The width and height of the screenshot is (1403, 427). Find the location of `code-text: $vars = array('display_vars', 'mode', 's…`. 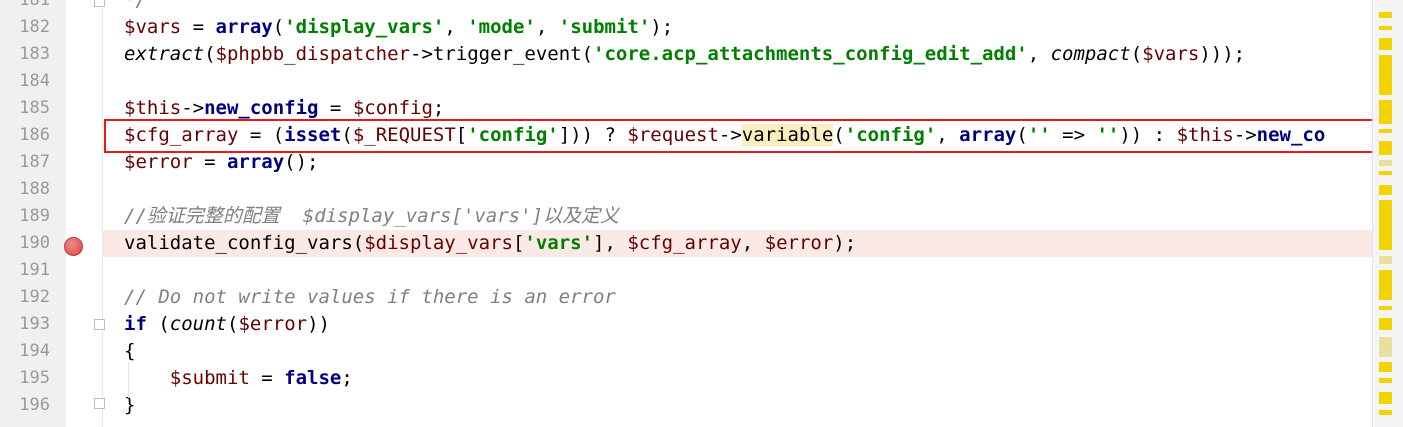

code-text: $vars = array('display_vars', 'mode', 's… is located at coordinates (737, 27).